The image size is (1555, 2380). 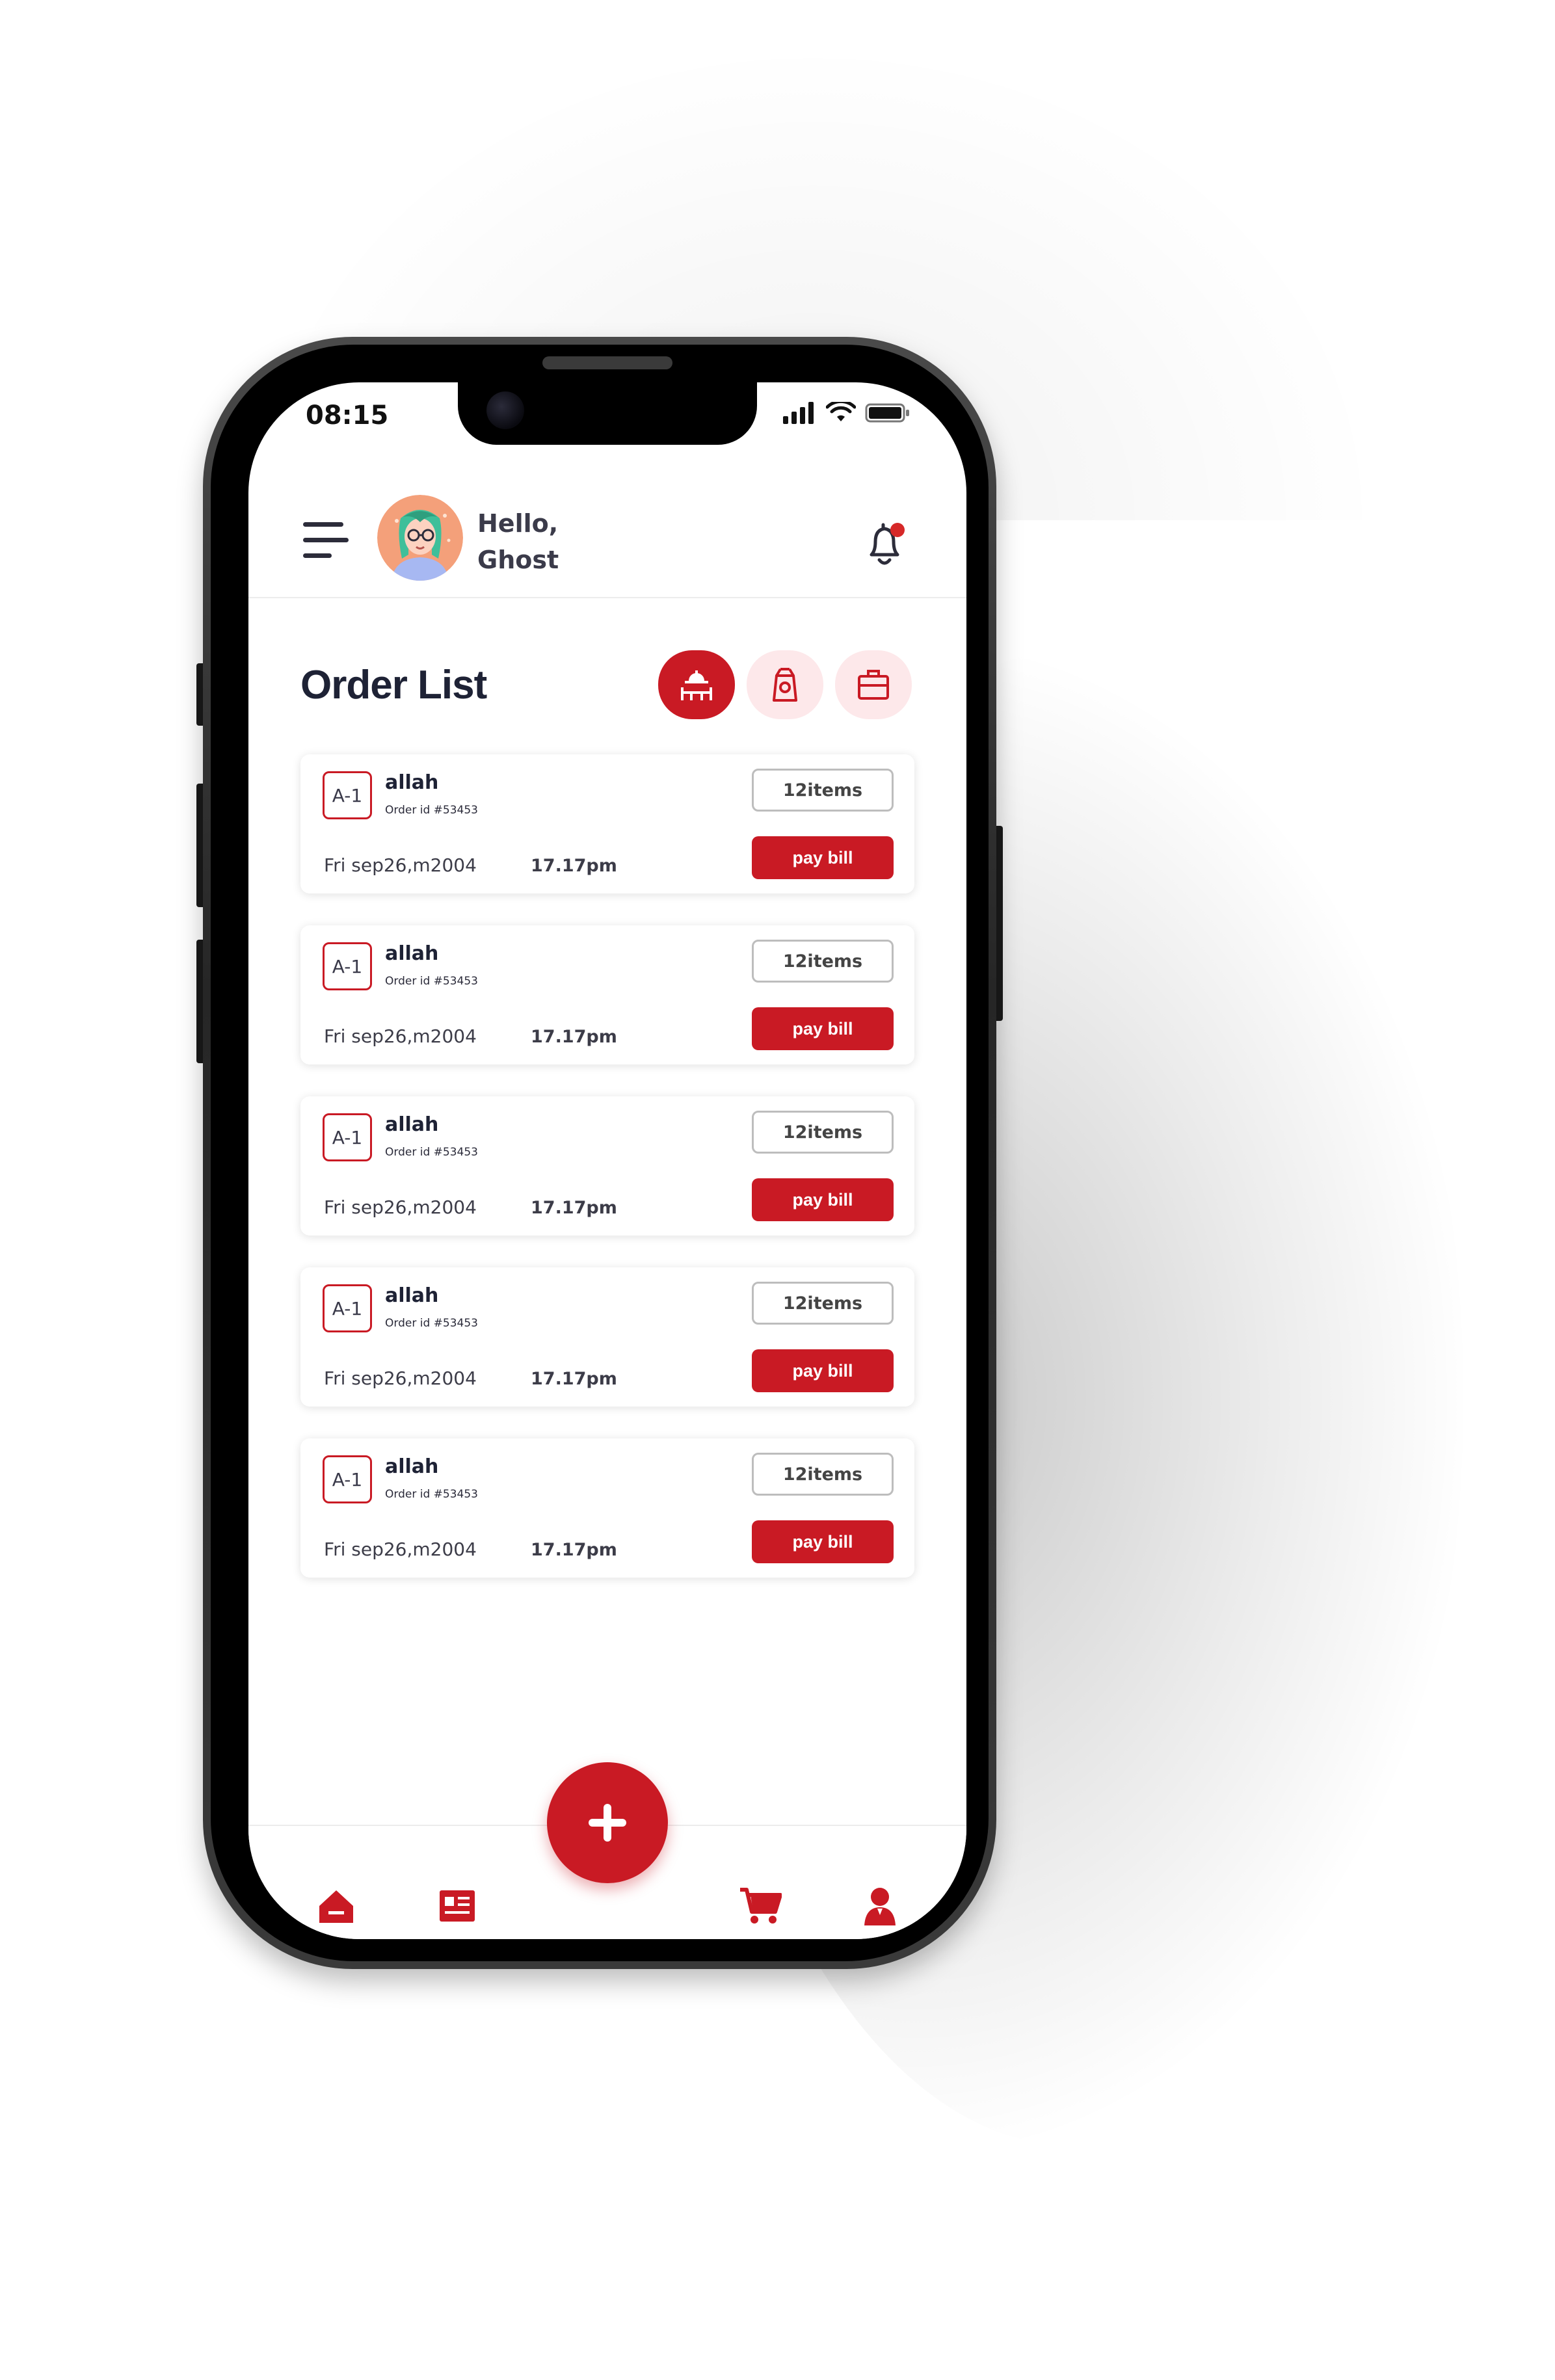 What do you see at coordinates (505, 410) in the screenshot?
I see `front-camera` at bounding box center [505, 410].